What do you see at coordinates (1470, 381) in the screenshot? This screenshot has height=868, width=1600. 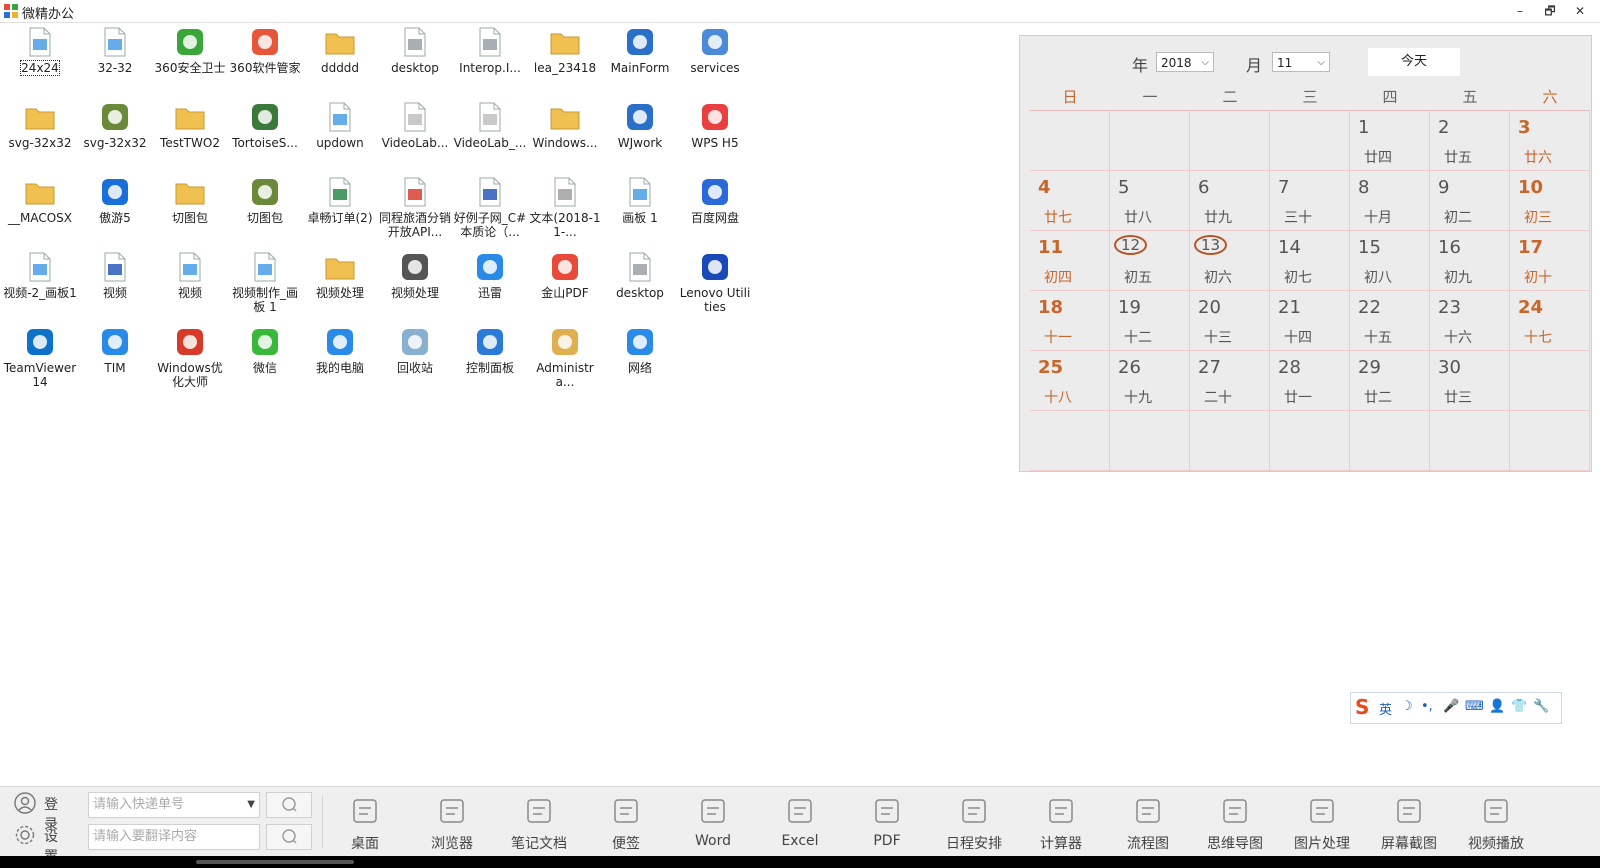 I see `calendar-day-cell: 30 廿三` at bounding box center [1470, 381].